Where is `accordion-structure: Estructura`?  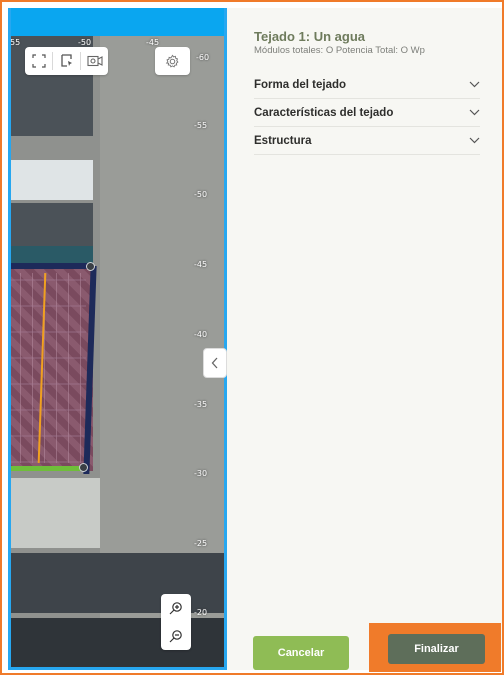 accordion-structure: Estructura is located at coordinates (367, 141).